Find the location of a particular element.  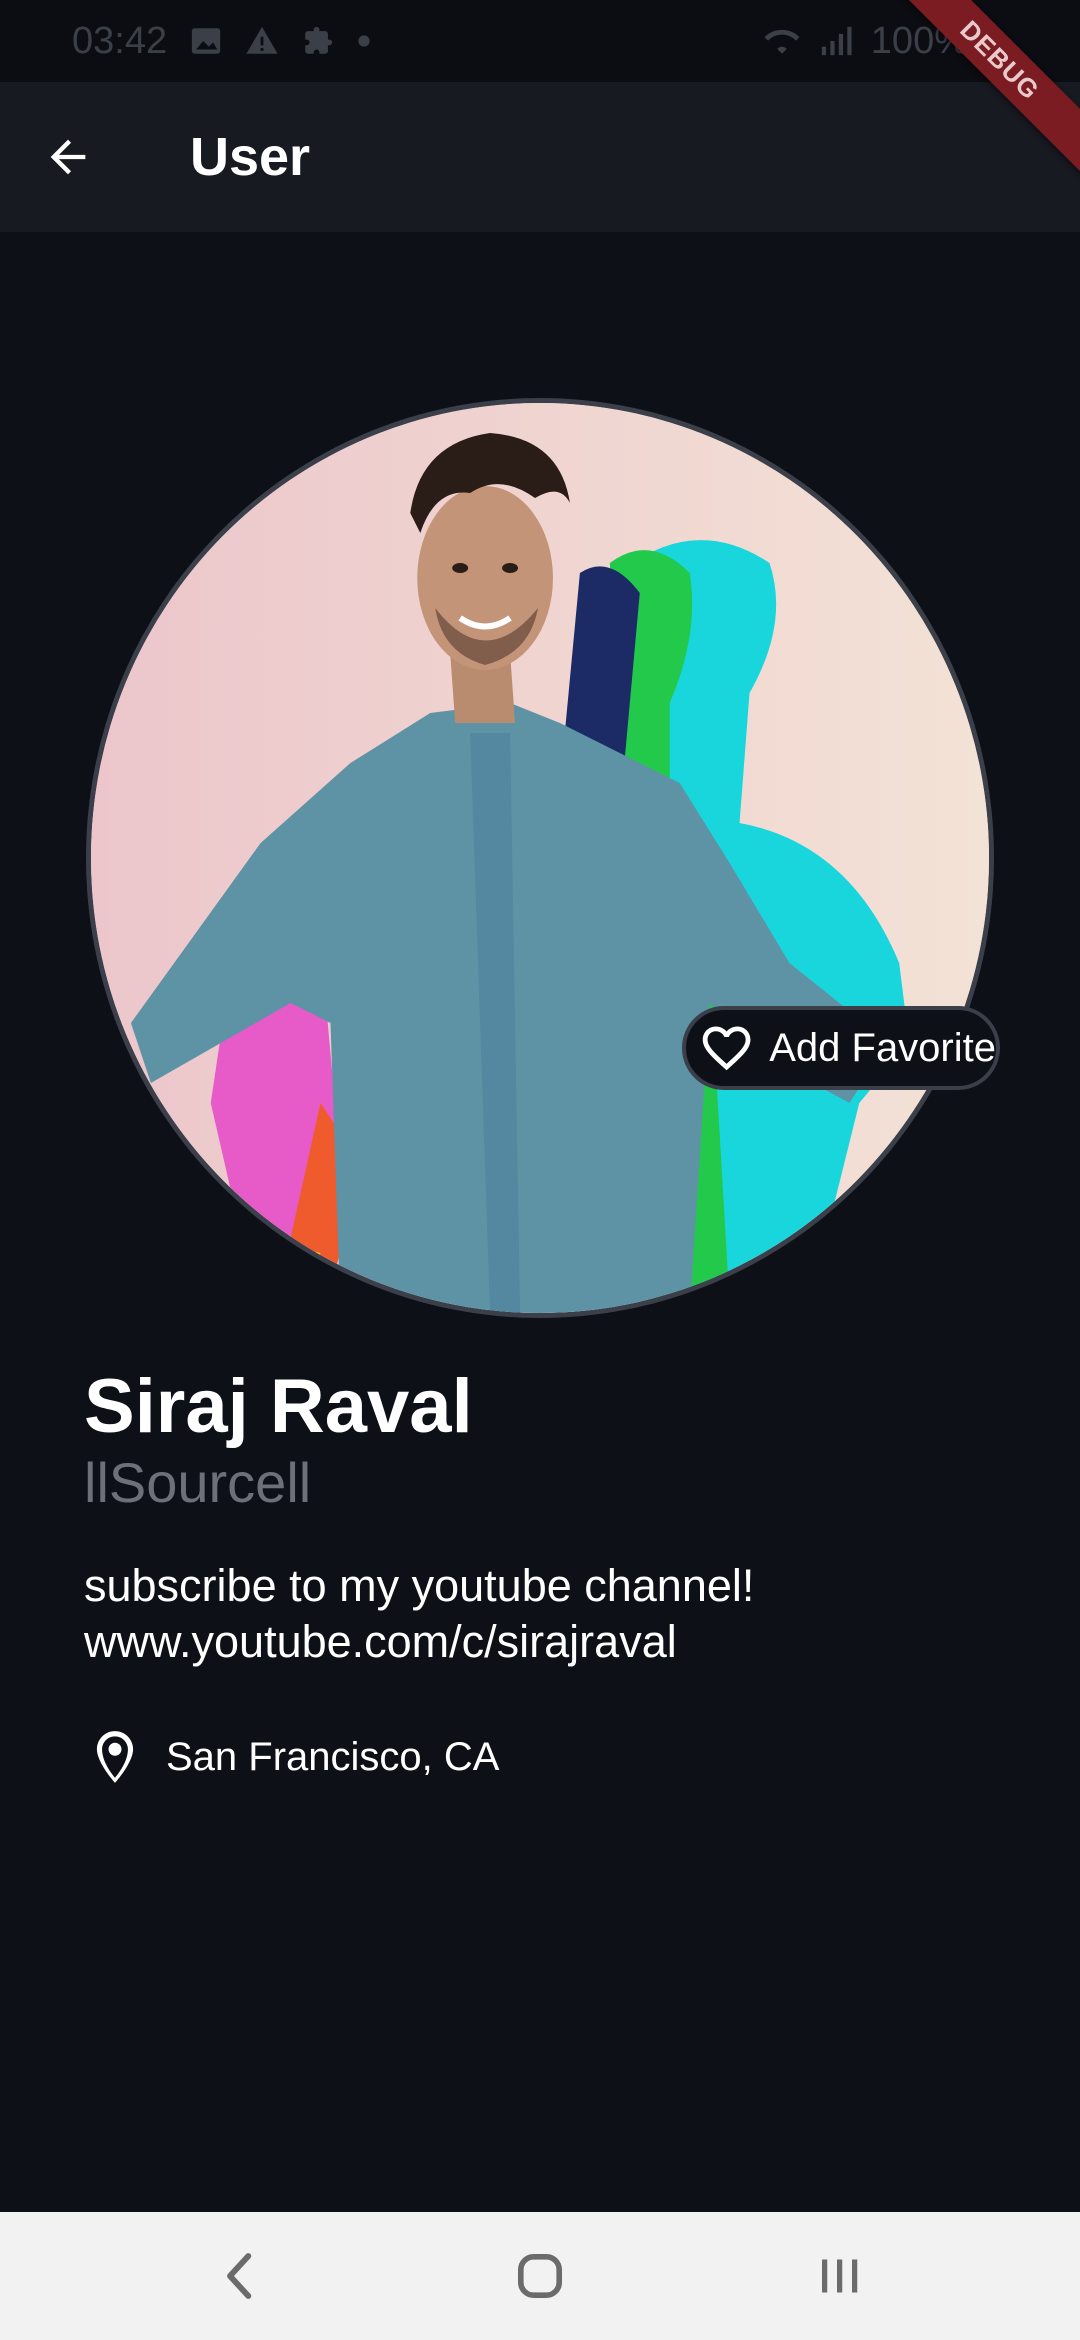

system-nav-bar is located at coordinates (540, 2276).